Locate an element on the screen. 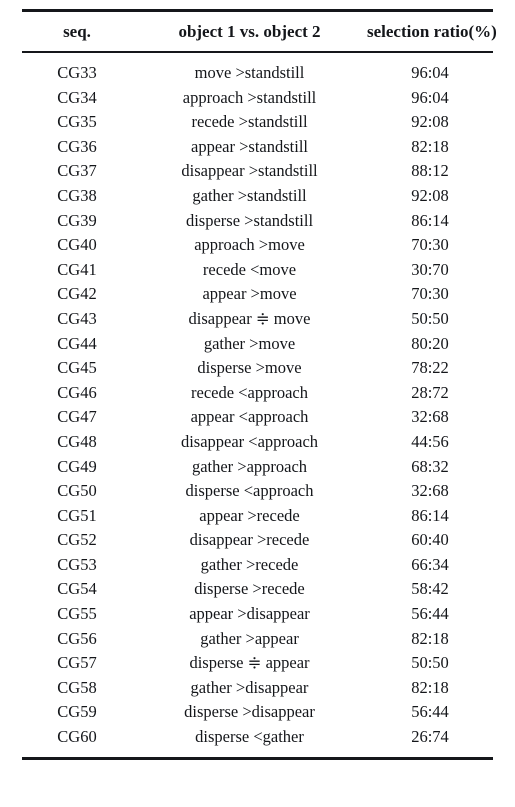 Image resolution: width=515 pixels, height=807 pixels. table-row: CG59 disperse >disappear 56:44 is located at coordinates (257, 712).